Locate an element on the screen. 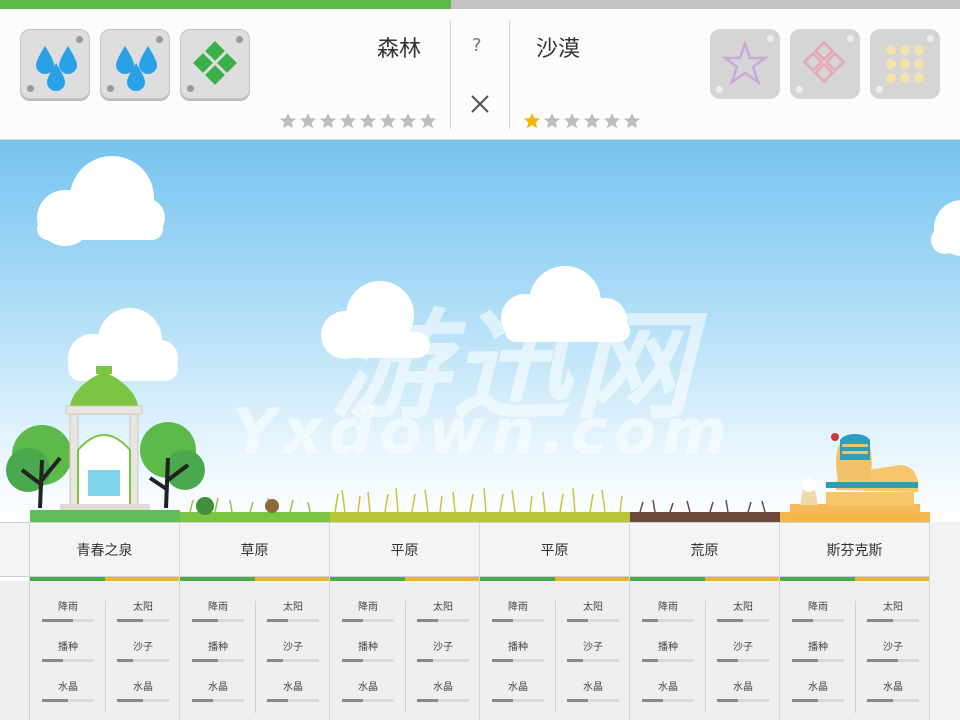 This screenshot has width=960, height=720. close-icon is located at coordinates (480, 104).